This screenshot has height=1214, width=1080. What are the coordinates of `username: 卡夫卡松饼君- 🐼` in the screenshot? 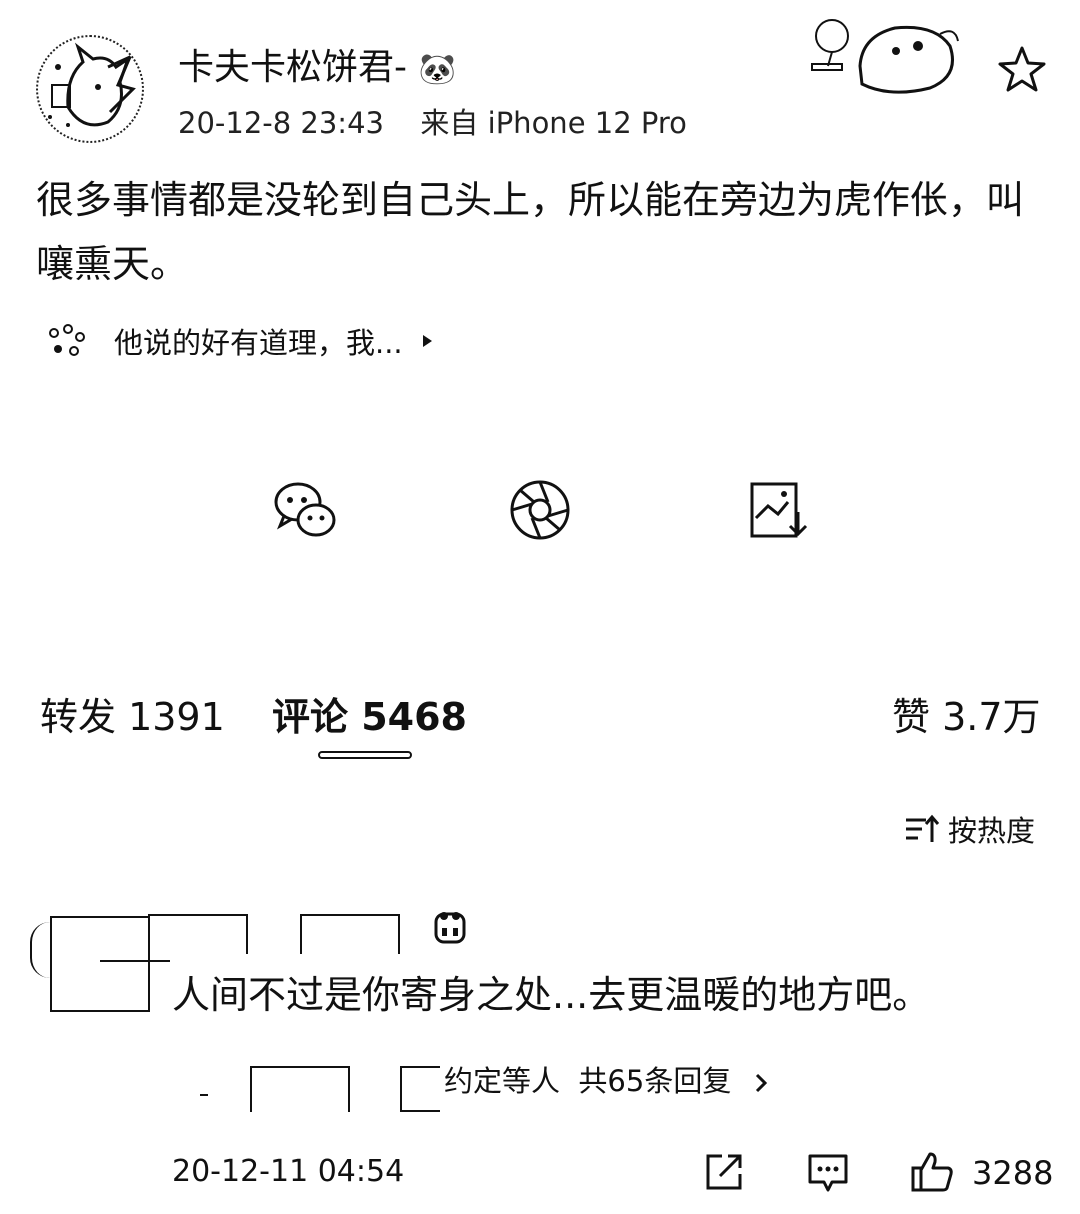 It's located at (317, 64).